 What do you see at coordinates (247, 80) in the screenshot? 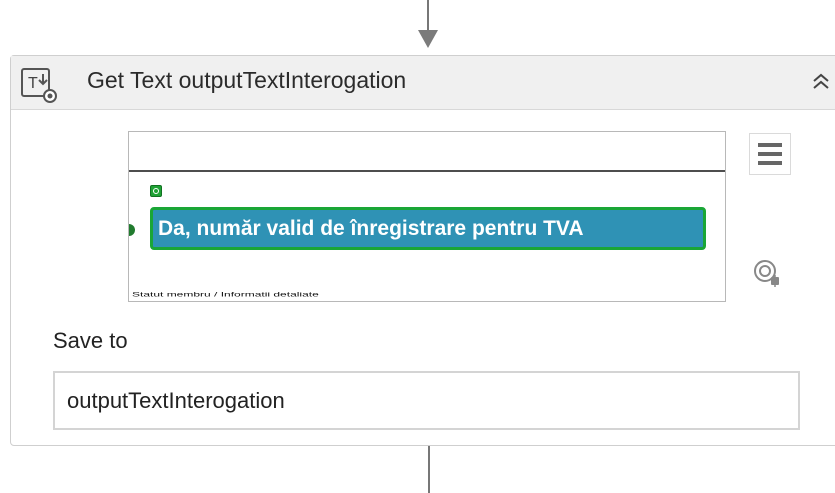
I see `activity-title: Get Text outputTextInterogation` at bounding box center [247, 80].